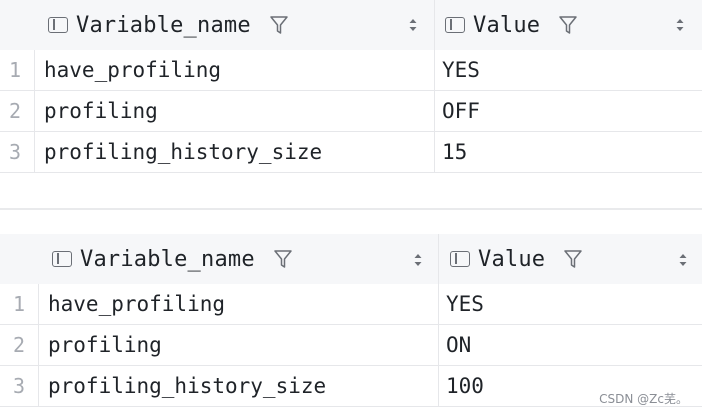 This screenshot has width=702, height=413. I want to click on watermark: CSDN @Zc芜。, so click(643, 399).